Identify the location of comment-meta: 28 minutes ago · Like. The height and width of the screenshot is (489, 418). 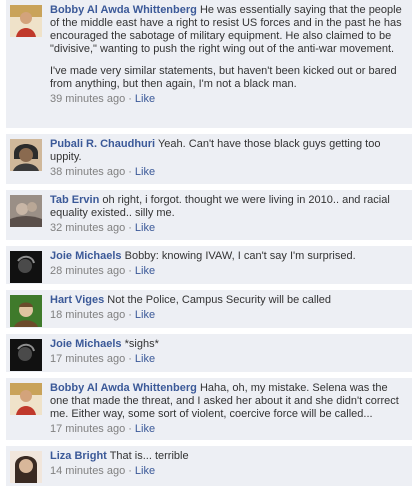
(229, 271).